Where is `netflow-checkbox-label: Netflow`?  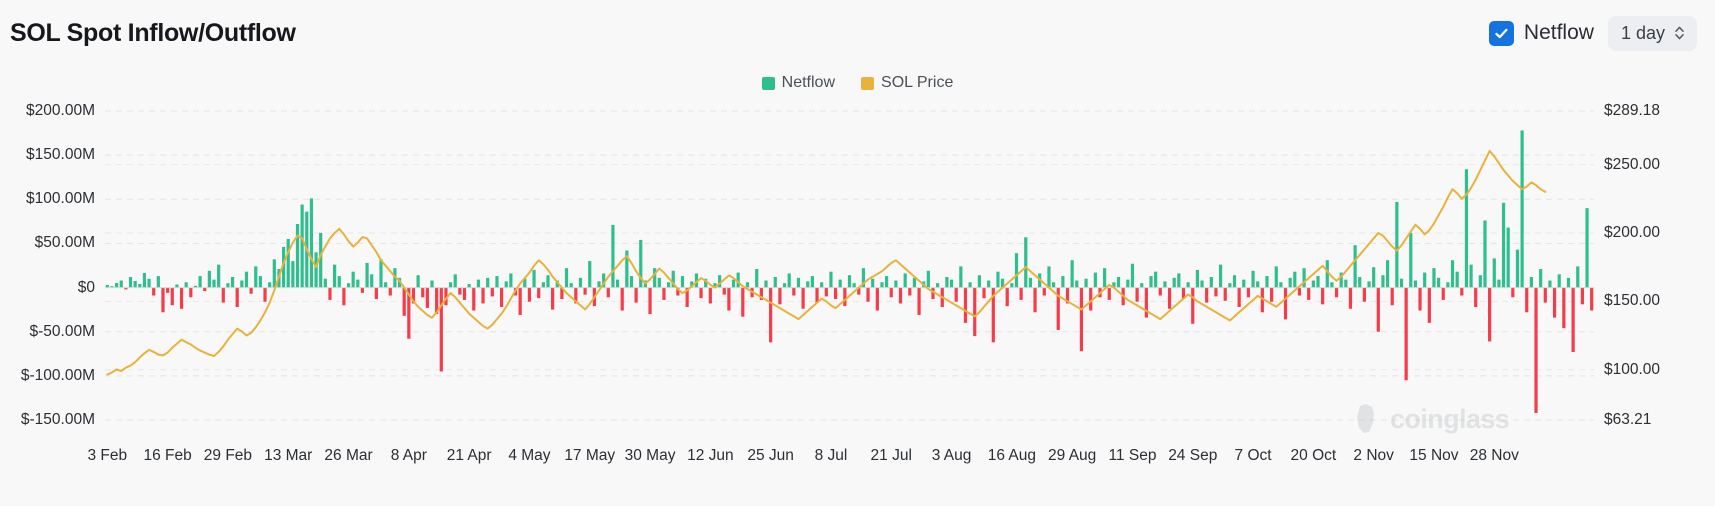 netflow-checkbox-label: Netflow is located at coordinates (1558, 32).